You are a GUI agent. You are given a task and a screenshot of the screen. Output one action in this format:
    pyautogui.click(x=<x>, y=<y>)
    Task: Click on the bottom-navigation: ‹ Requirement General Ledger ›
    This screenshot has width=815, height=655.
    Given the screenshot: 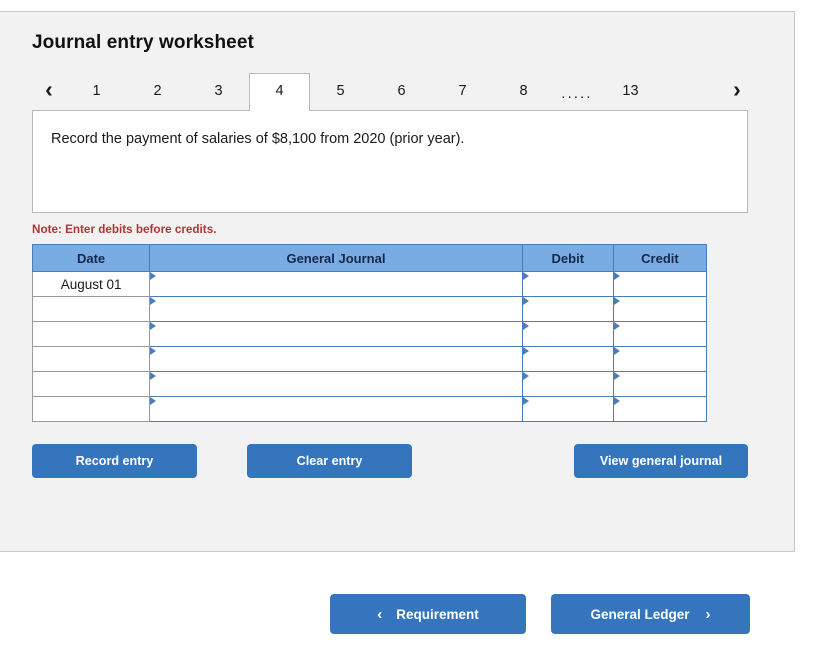 What is the action you would take?
    pyautogui.click(x=407, y=614)
    